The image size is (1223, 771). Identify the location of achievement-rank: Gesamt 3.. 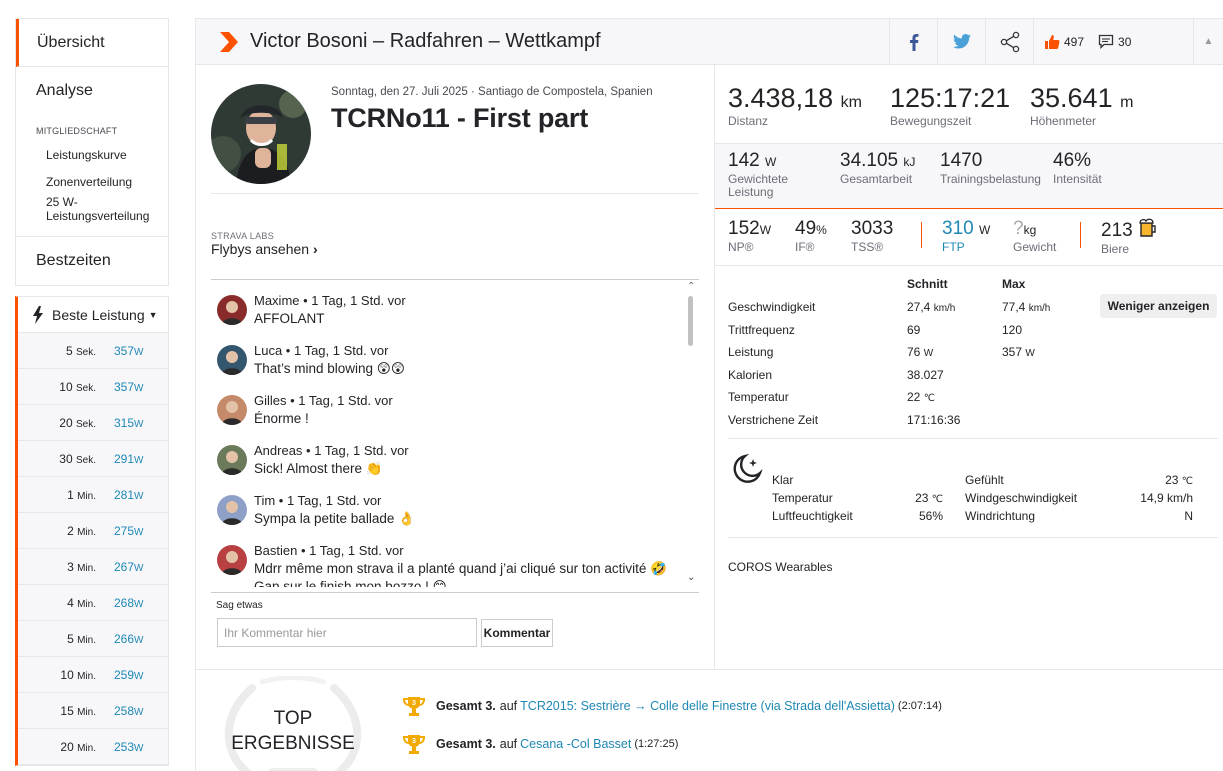
(466, 706).